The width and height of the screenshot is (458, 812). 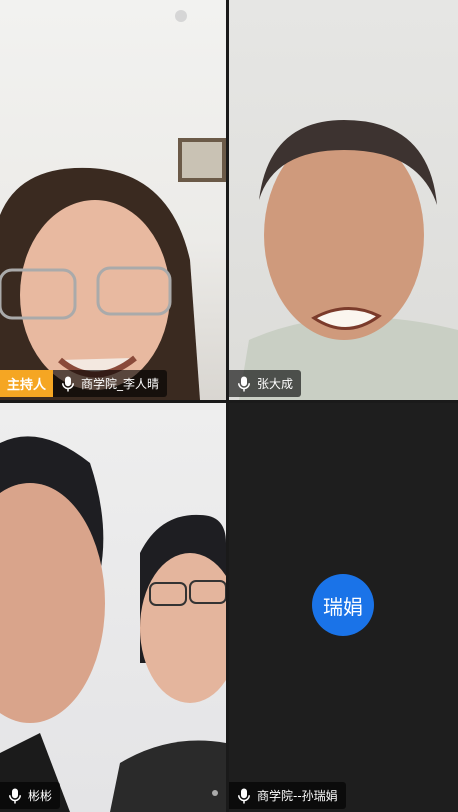 I want to click on page-indicator-dot, so click(x=215, y=793).